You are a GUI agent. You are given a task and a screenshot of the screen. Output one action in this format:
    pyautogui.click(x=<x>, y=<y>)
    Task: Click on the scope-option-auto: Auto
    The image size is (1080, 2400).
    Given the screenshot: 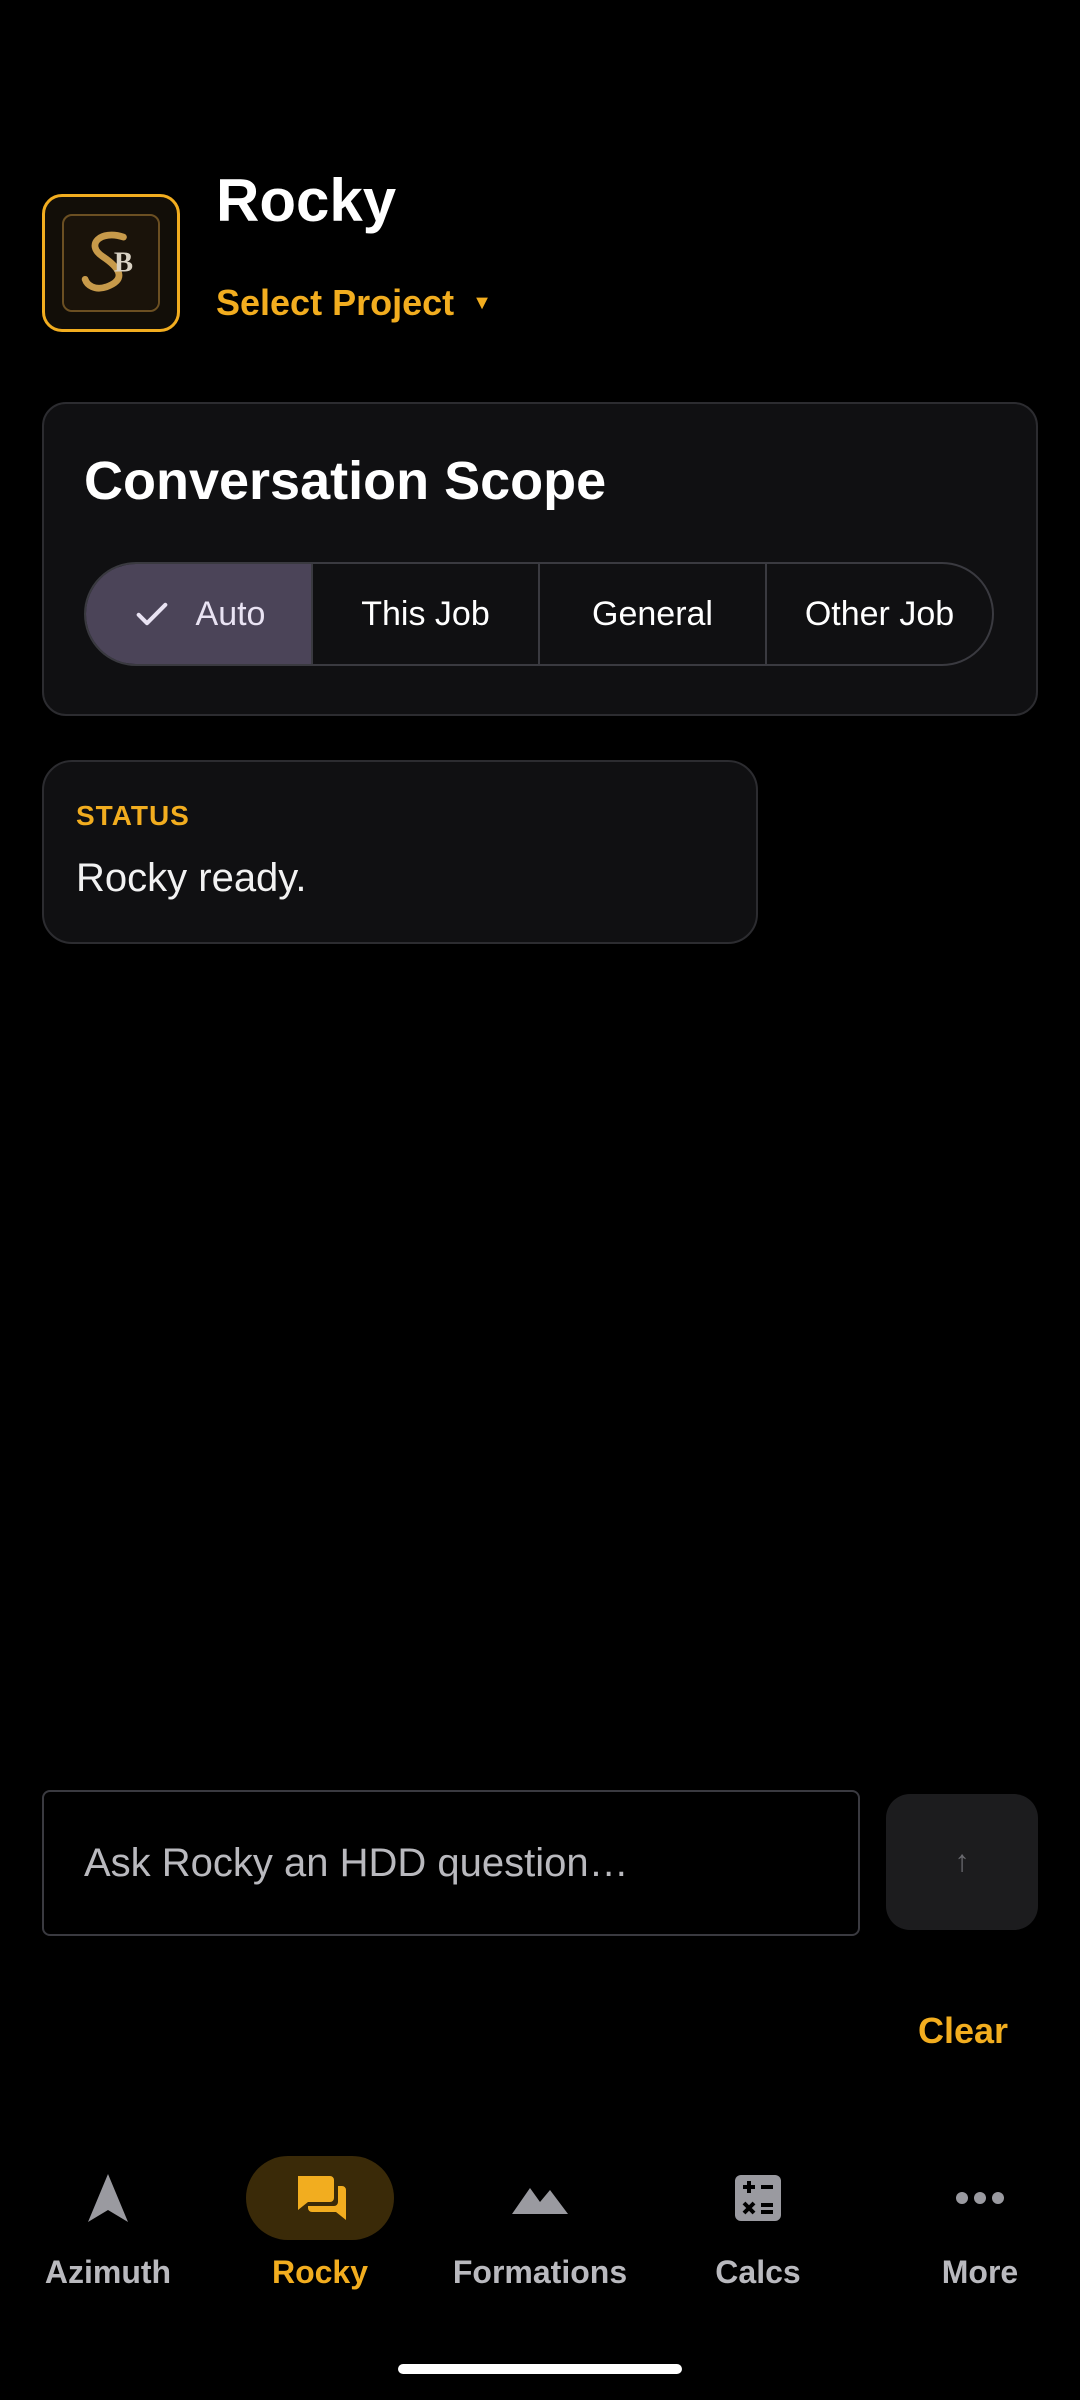 What is the action you would take?
    pyautogui.click(x=199, y=614)
    